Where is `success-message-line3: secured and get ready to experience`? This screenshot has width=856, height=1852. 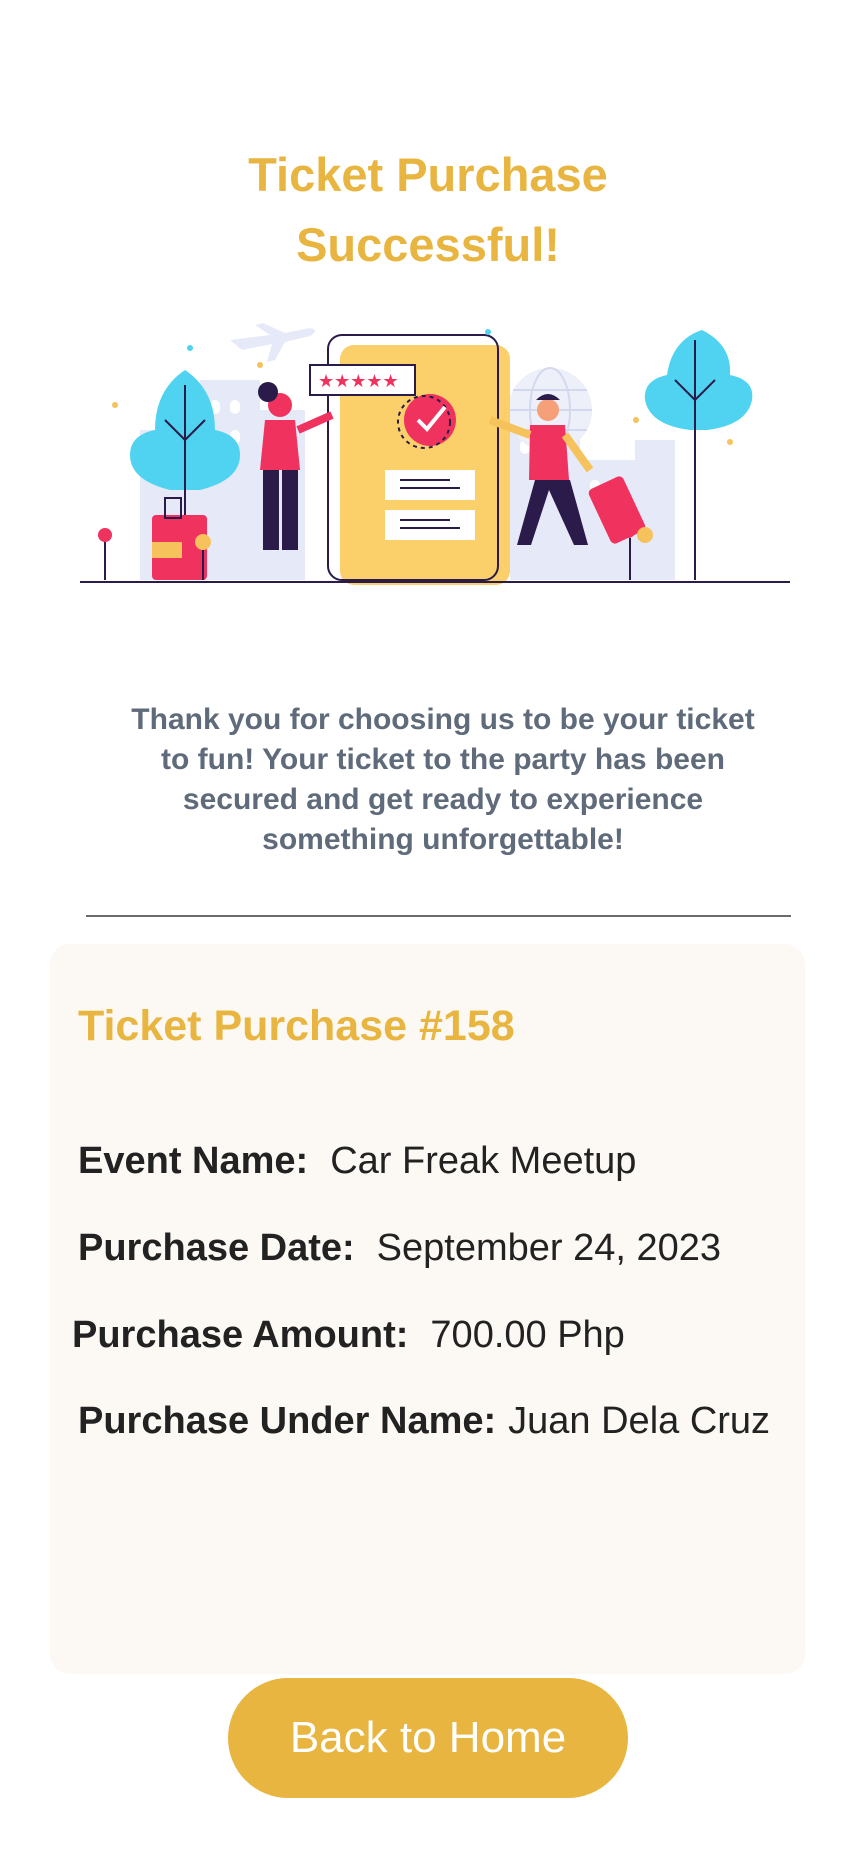 success-message-line3: secured and get ready to experience is located at coordinates (443, 799).